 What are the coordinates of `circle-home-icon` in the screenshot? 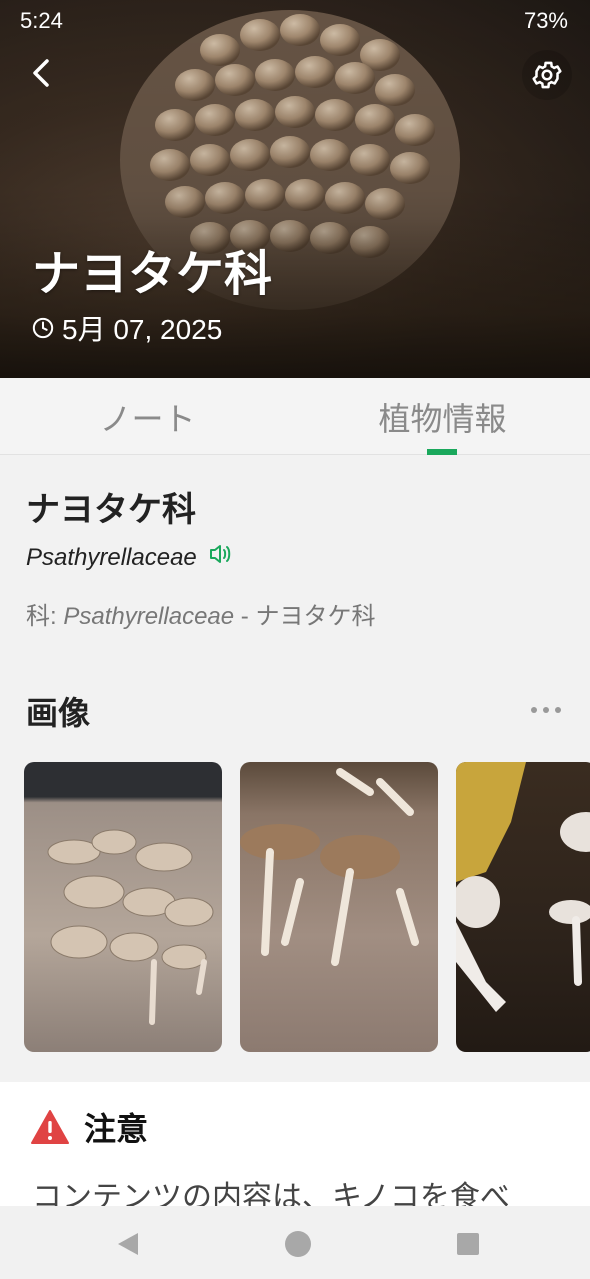 It's located at (298, 1244).